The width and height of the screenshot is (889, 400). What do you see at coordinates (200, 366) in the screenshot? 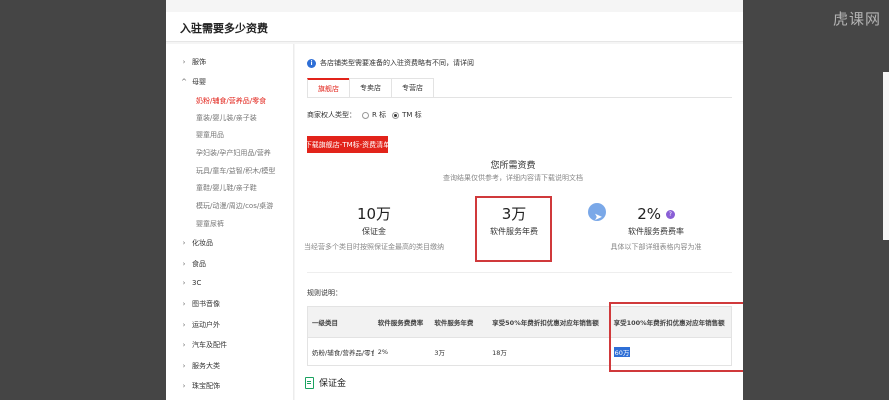
I see `sidebar-item-services: › 服务大类` at bounding box center [200, 366].